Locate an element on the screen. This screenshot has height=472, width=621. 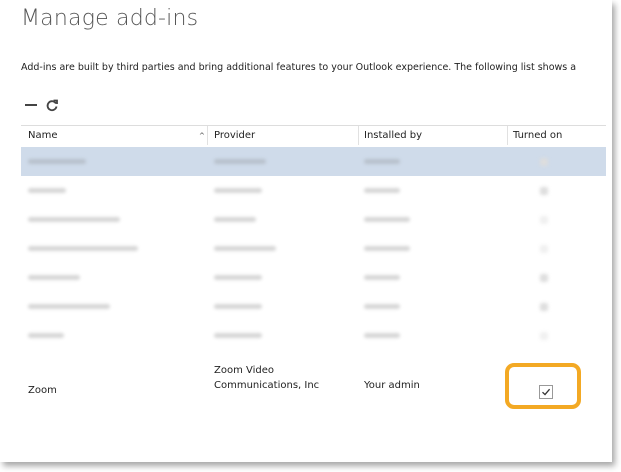
addin-name: Zoom is located at coordinates (42, 390).